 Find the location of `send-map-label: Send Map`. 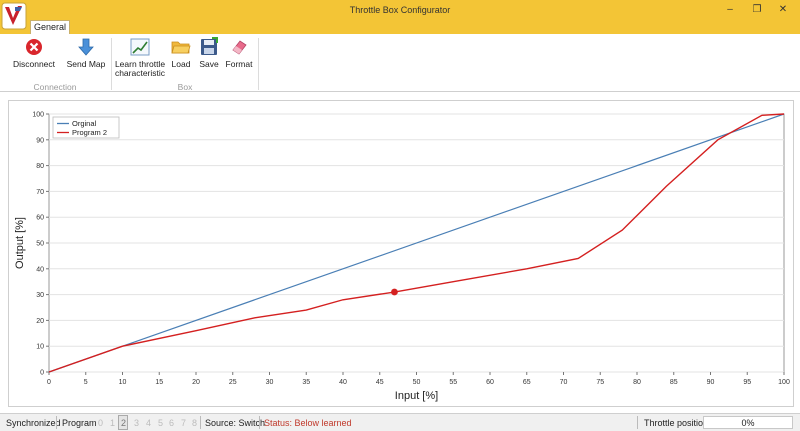

send-map-label: Send Map is located at coordinates (86, 64).